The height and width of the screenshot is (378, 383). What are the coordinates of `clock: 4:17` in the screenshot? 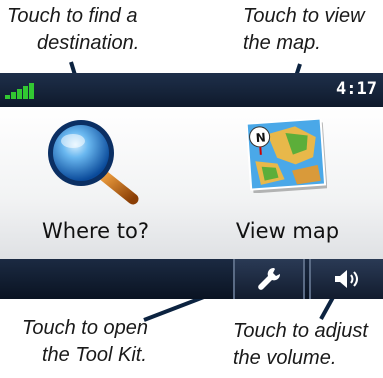 It's located at (356, 89).